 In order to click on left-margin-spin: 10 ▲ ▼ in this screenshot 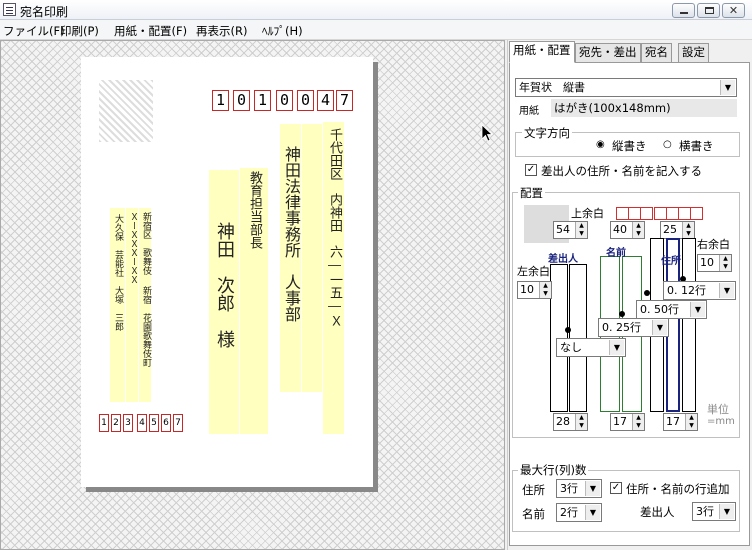, I will do `click(534, 290)`.